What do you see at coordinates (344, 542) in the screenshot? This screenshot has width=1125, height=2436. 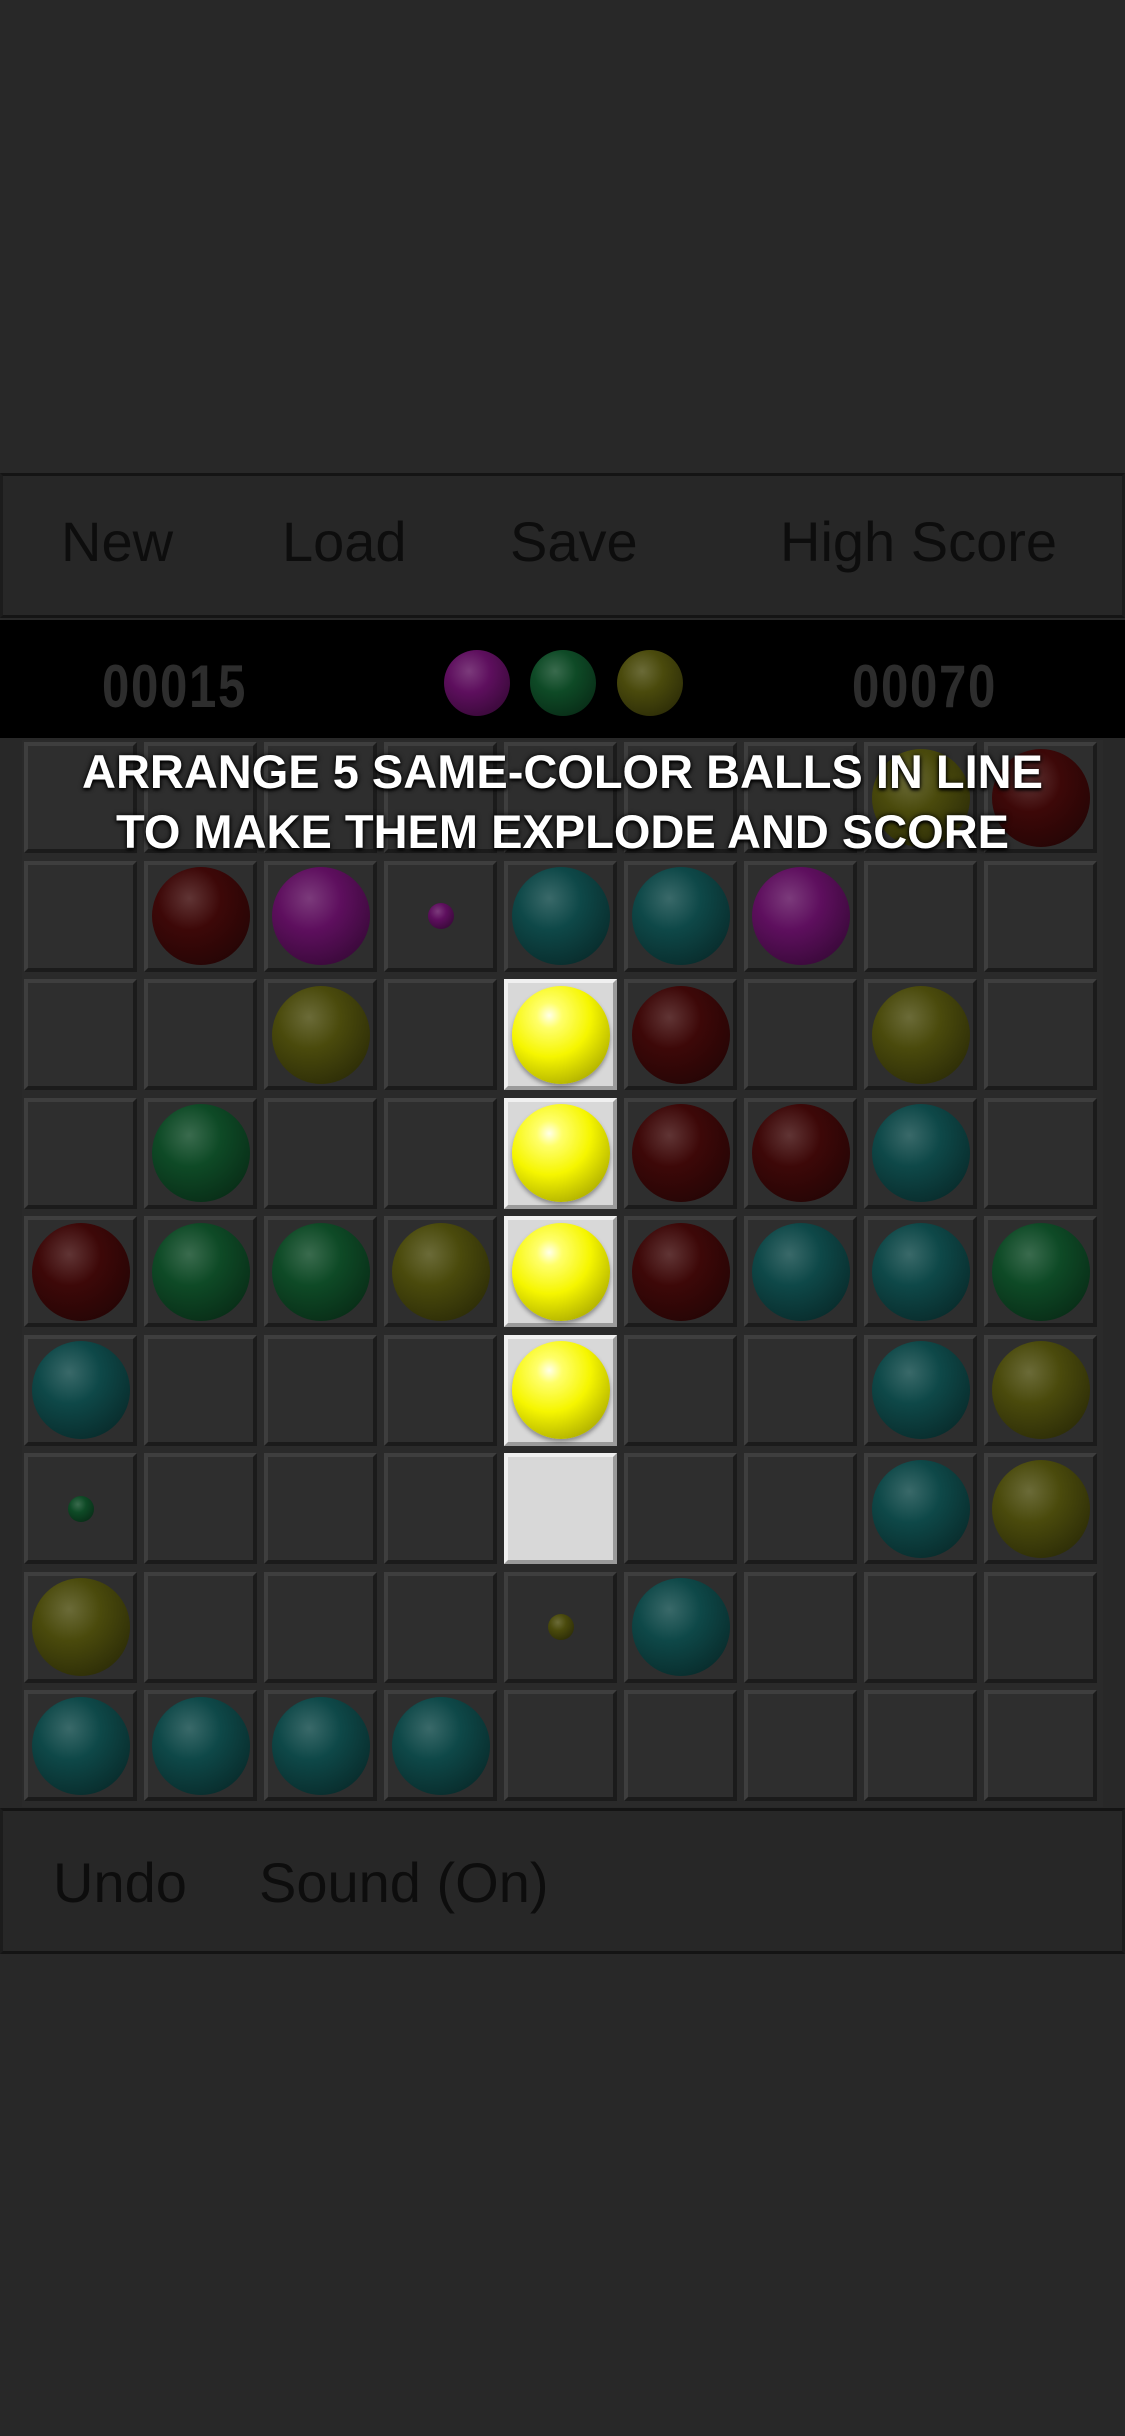 I see `load-button: Load` at bounding box center [344, 542].